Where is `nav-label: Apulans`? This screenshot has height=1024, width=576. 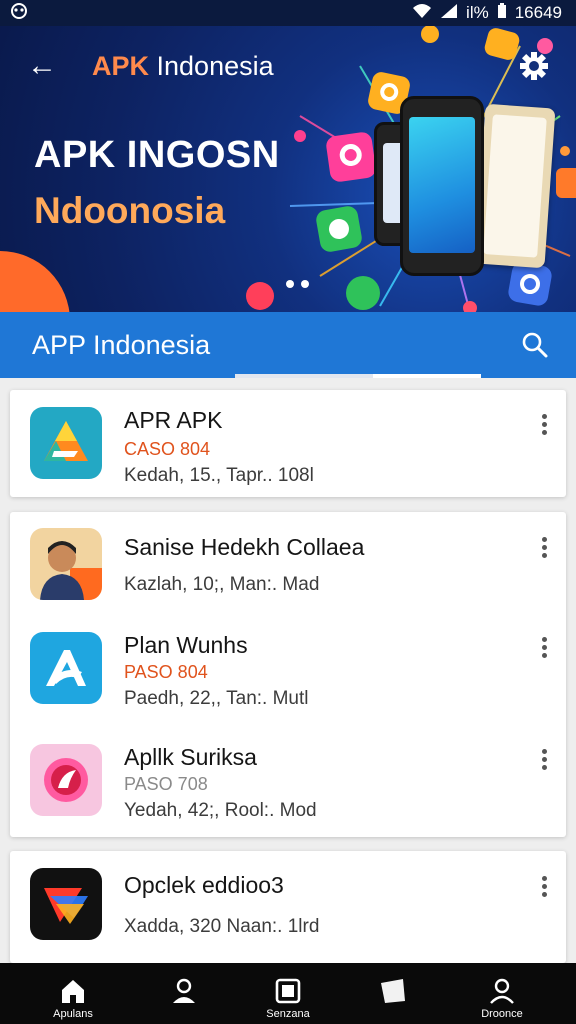
nav-label: Apulans is located at coordinates (73, 1014).